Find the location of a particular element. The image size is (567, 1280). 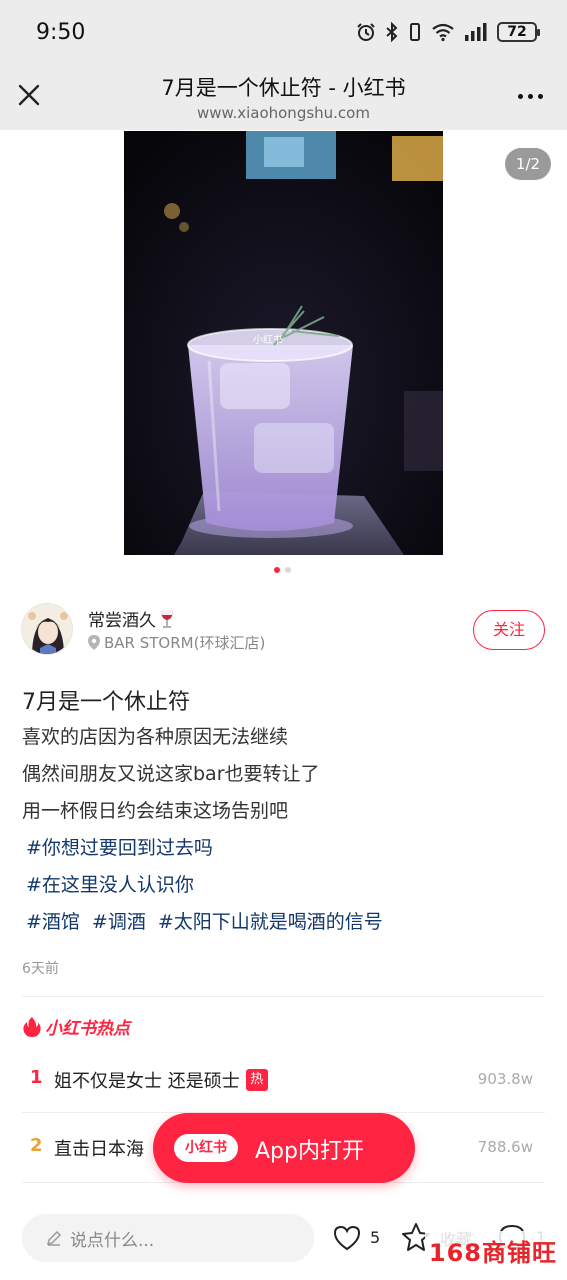

hot-item-title: 直击日本海 is located at coordinates (99, 1149).